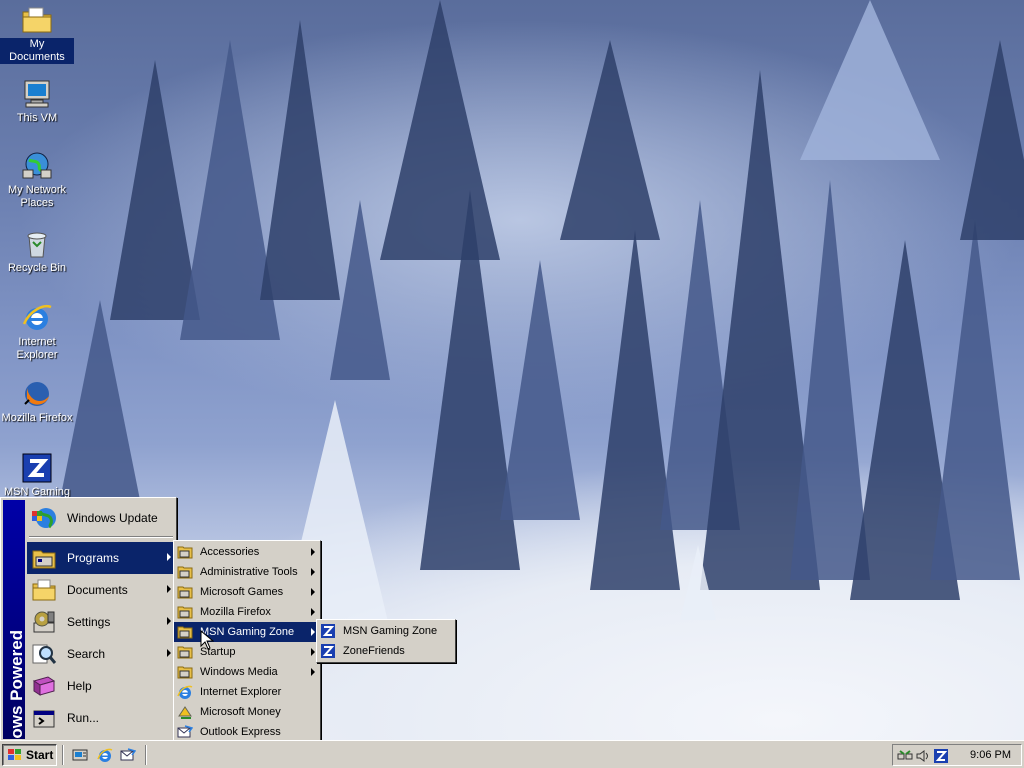 The image size is (1024, 768). I want to click on desktop-icon-my-network-places: My Network Places, so click(37, 180).